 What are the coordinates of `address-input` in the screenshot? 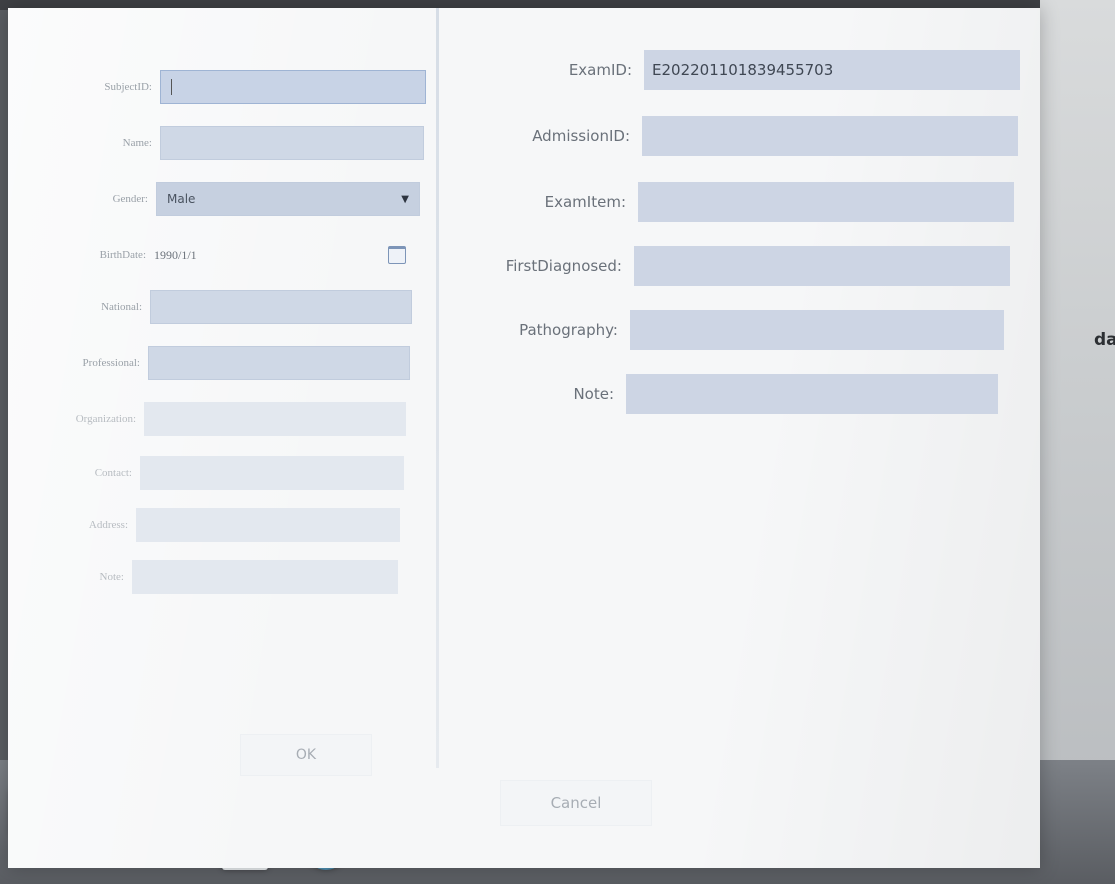 It's located at (268, 525).